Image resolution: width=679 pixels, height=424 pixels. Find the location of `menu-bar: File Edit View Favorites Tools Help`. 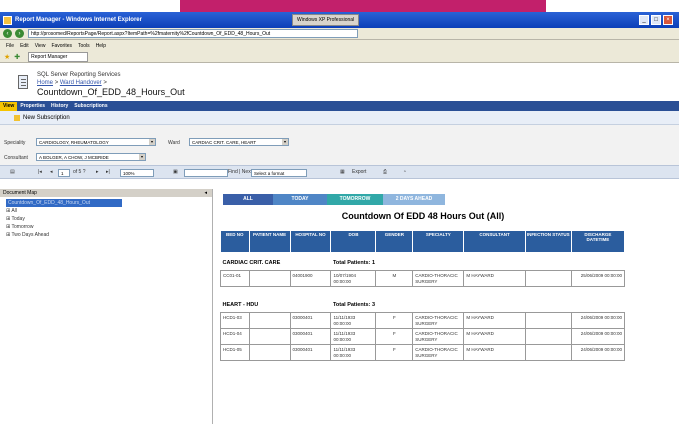

menu-bar: File Edit View Favorites Tools Help is located at coordinates (339, 45).